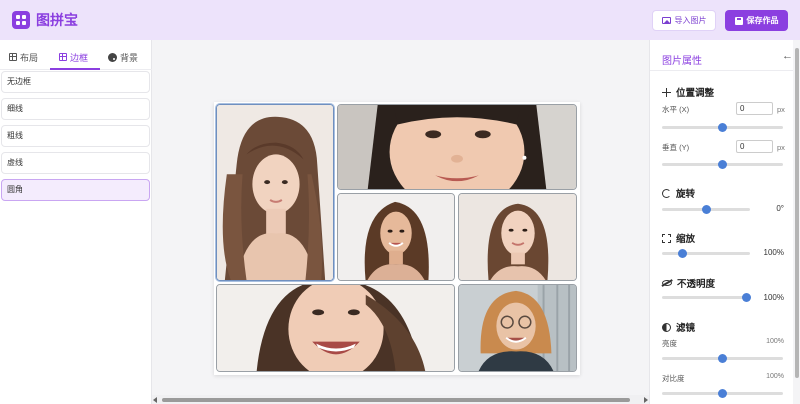  I want to click on filter-section-title: 滤镜, so click(678, 327).